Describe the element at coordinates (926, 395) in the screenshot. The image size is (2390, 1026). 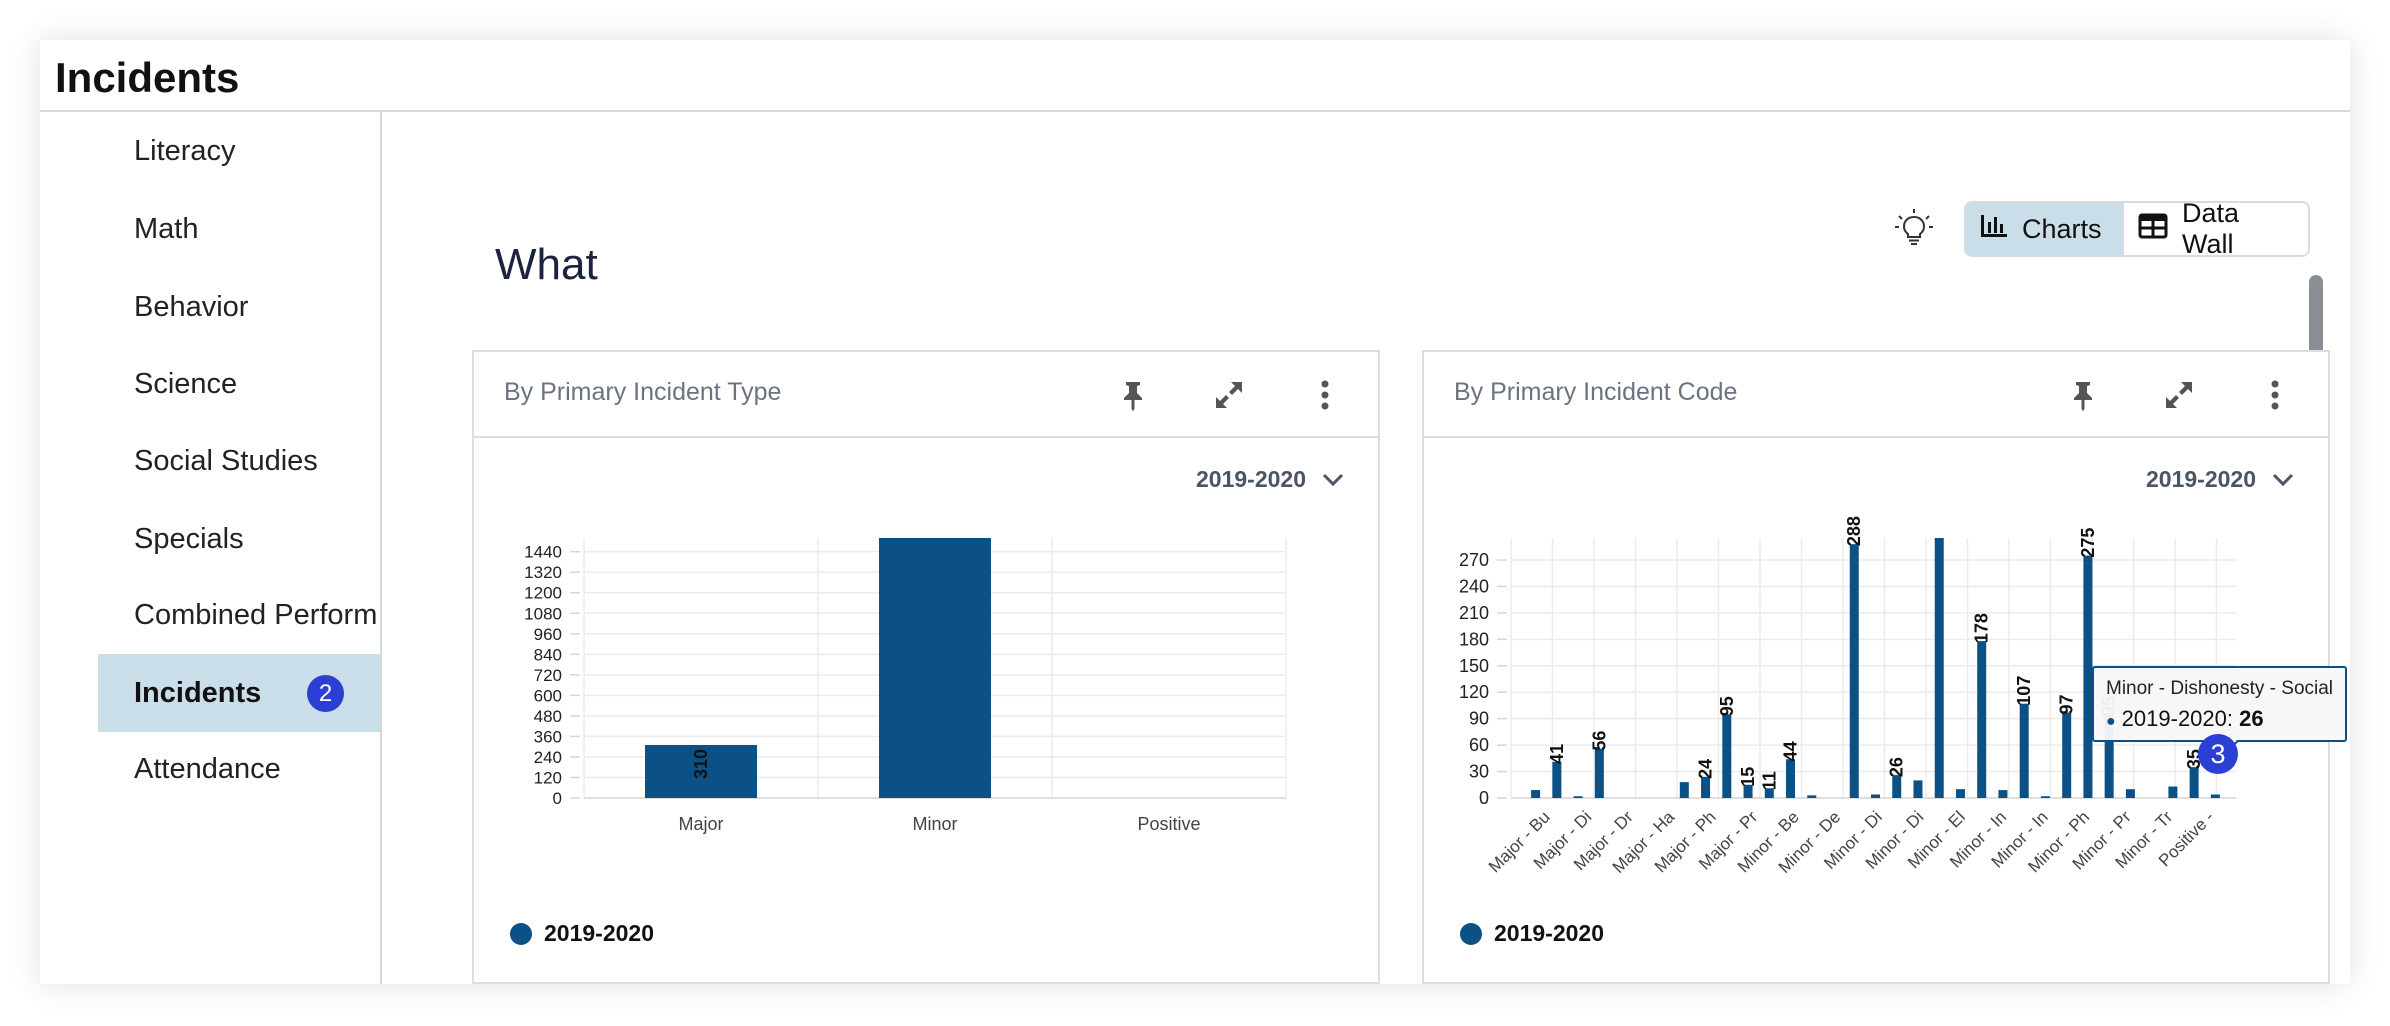
I see `card-header: By Primary Incident Type` at that location.